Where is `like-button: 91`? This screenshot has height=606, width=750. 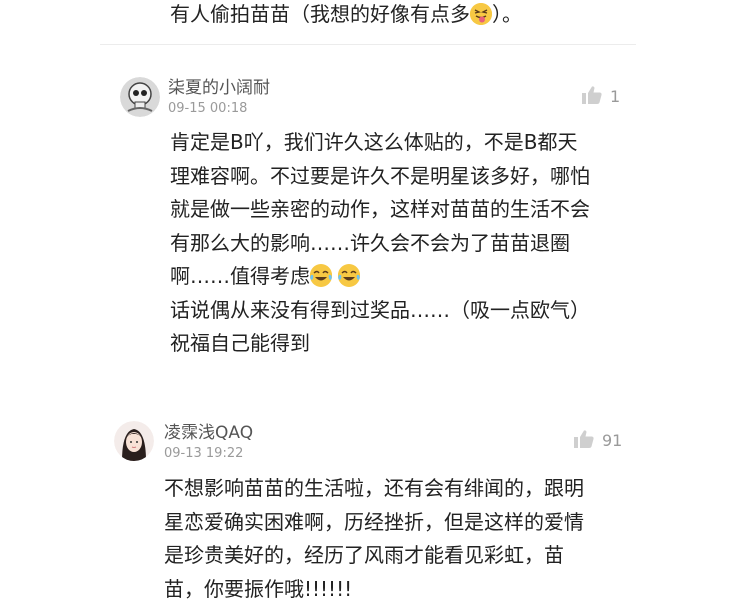
like-button: 91 is located at coordinates (598, 441).